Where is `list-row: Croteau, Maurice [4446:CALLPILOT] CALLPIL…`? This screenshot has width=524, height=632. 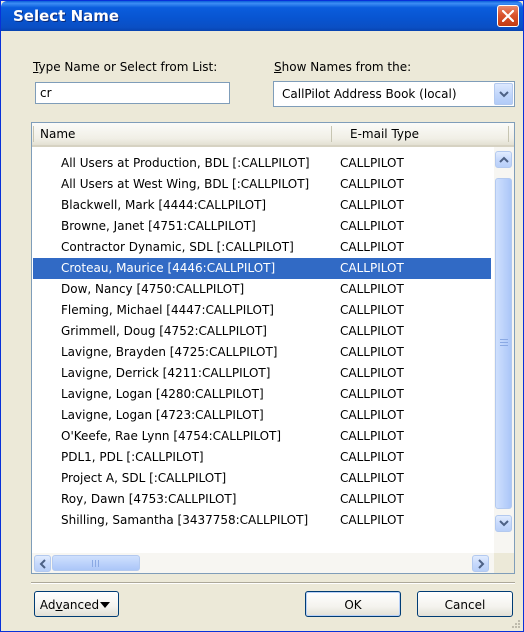
list-row: Croteau, Maurice [4446:CALLPILOT] CALLPIL… is located at coordinates (262, 268).